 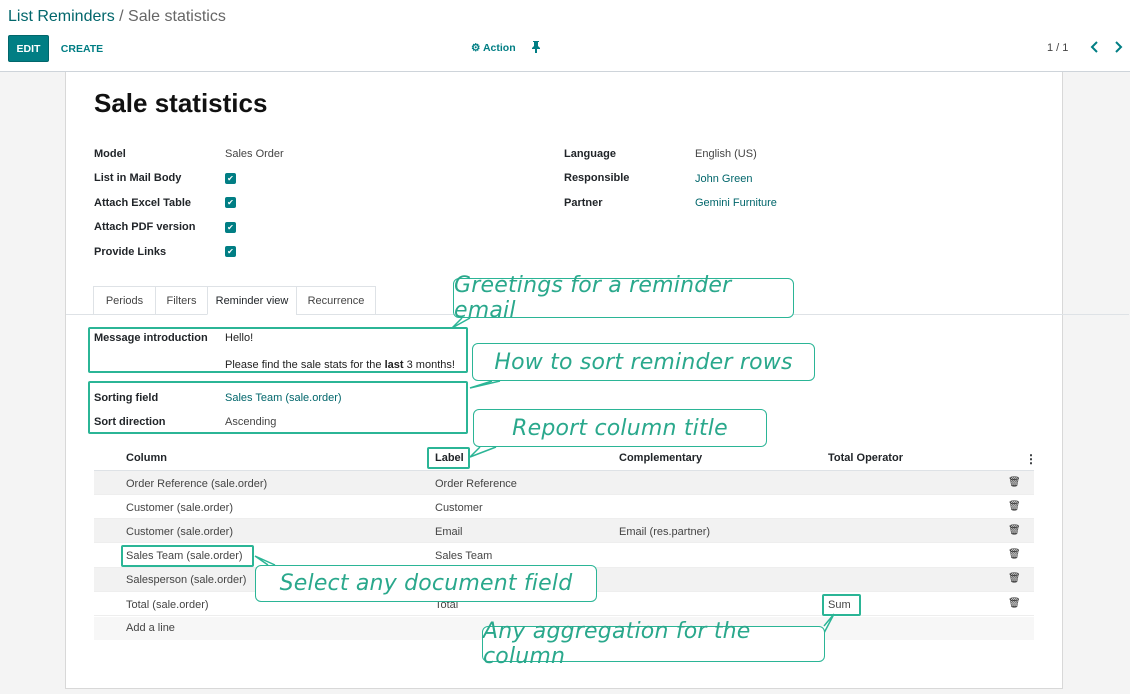 I want to click on attach-excel-checkbox: ✔, so click(x=230, y=202).